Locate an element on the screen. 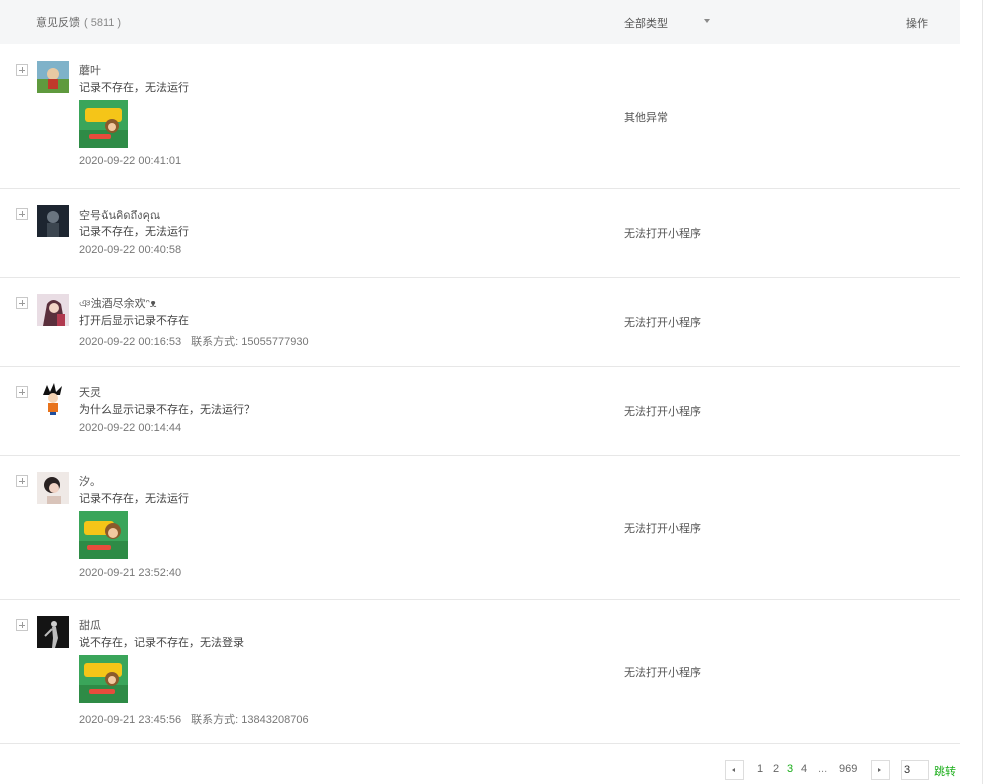 This screenshot has width=985, height=784. feedback-table-header: 意见反馈 ( 5811 ) 全部类型 操作 is located at coordinates (480, 22).